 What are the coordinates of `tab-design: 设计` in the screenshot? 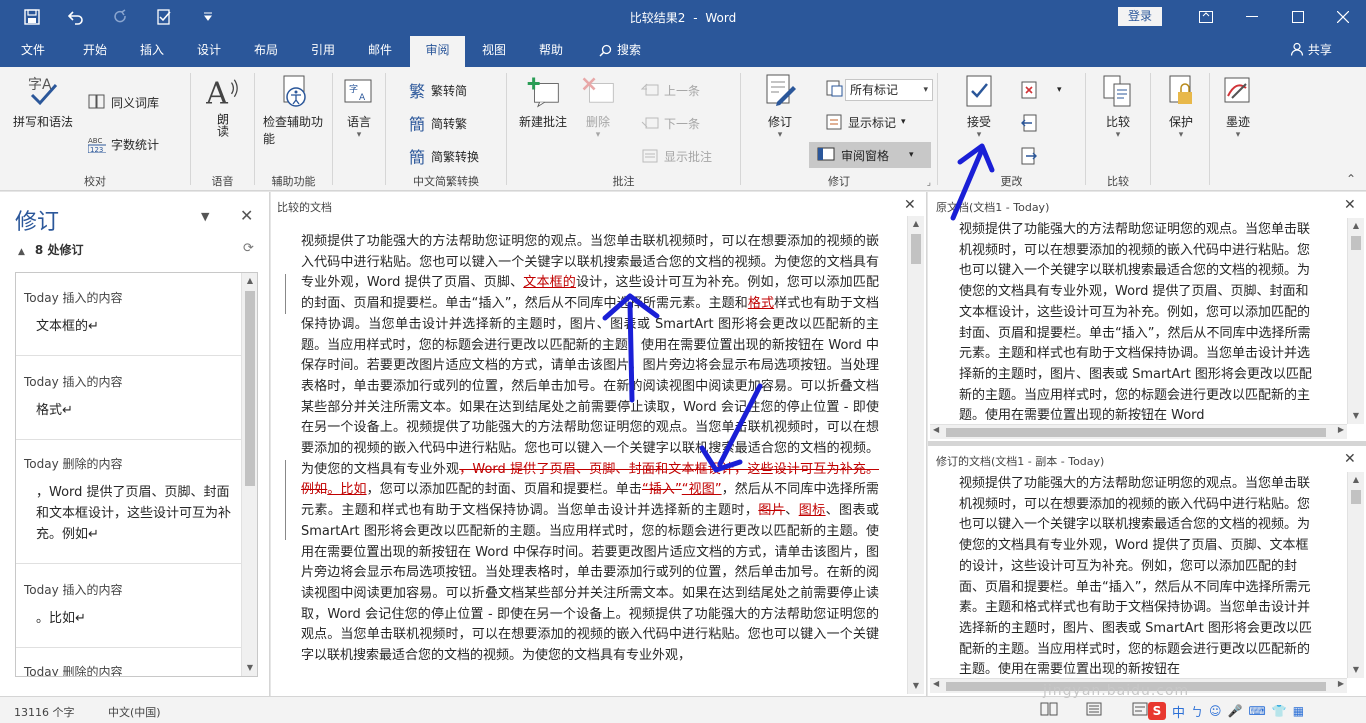 It's located at (209, 50).